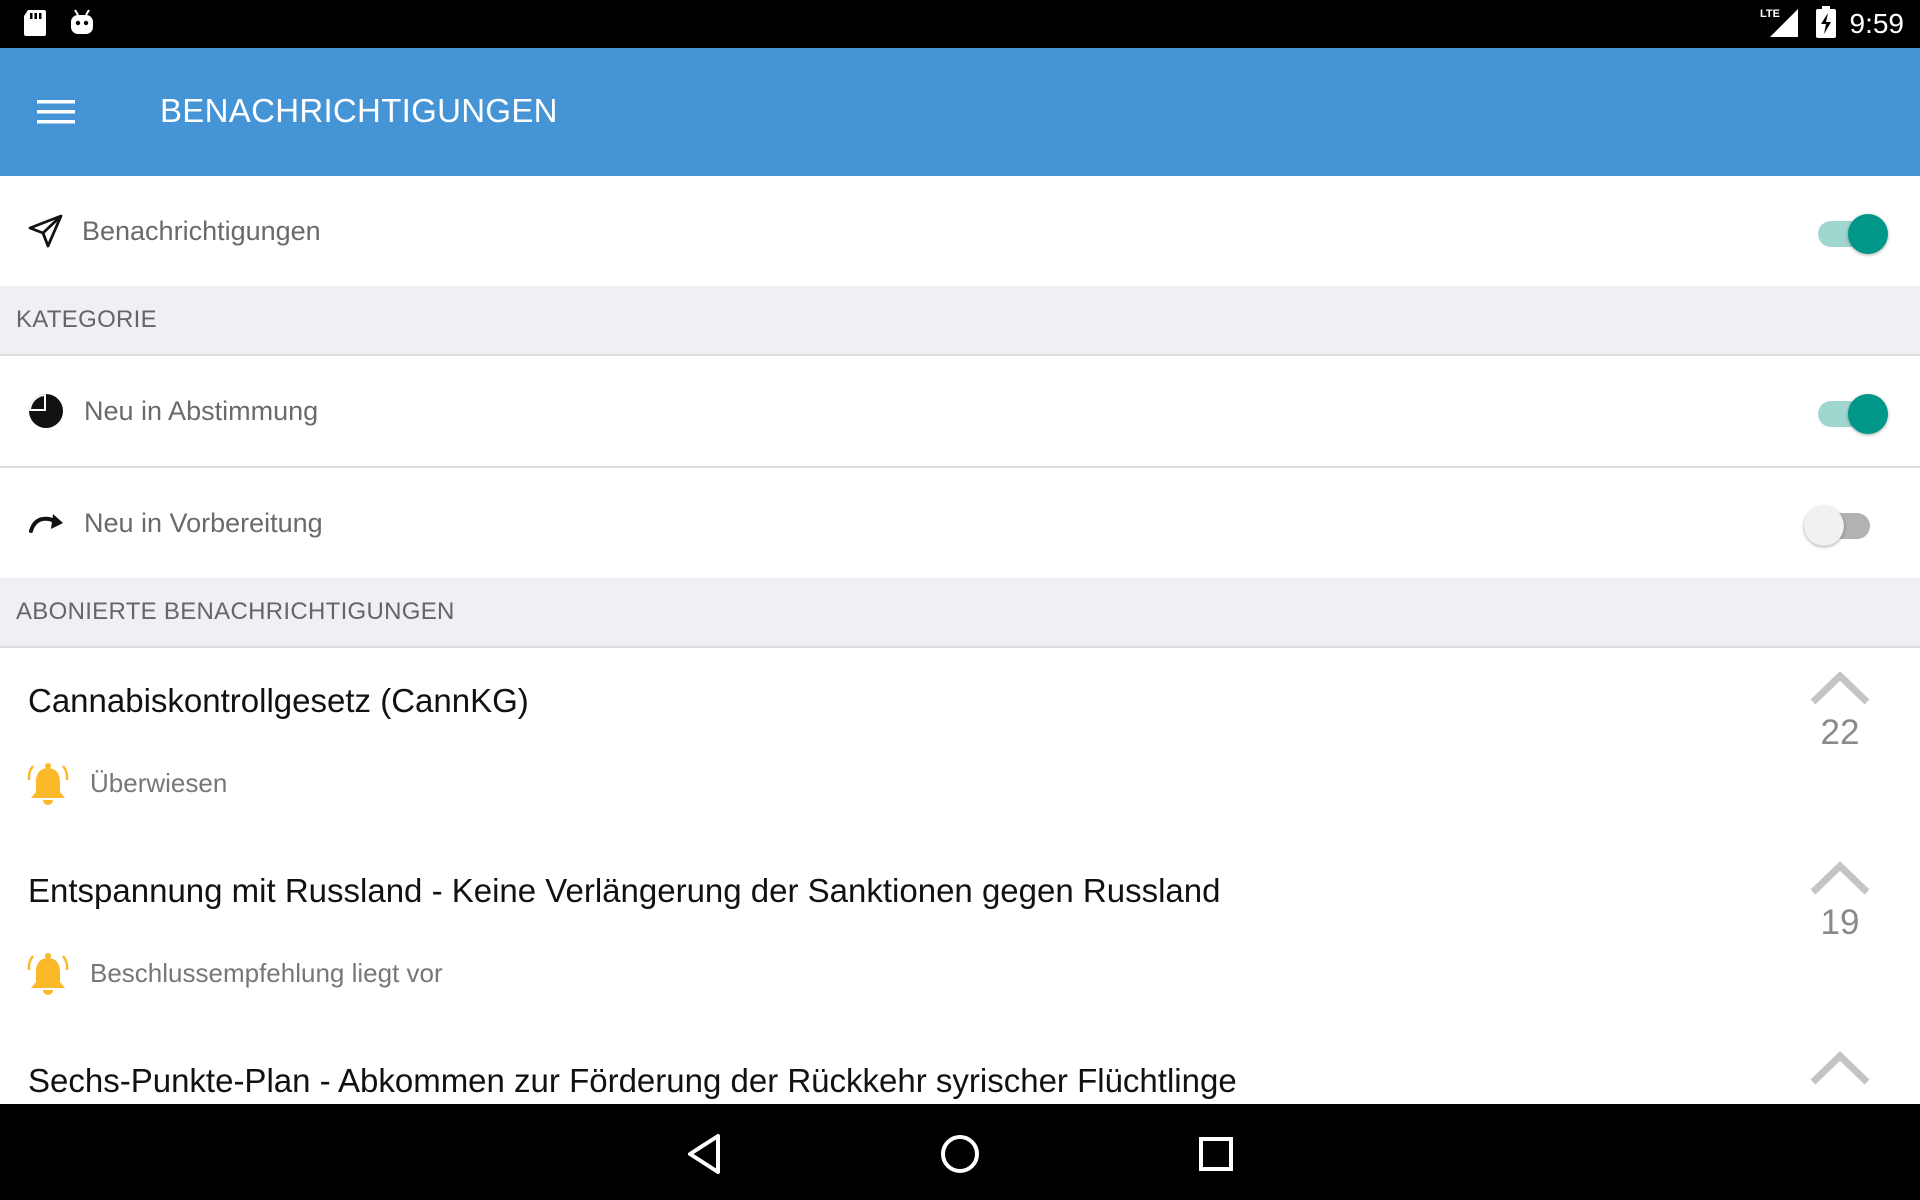 This screenshot has height=1200, width=1920. What do you see at coordinates (35, 25) in the screenshot?
I see `sd-card-icon` at bounding box center [35, 25].